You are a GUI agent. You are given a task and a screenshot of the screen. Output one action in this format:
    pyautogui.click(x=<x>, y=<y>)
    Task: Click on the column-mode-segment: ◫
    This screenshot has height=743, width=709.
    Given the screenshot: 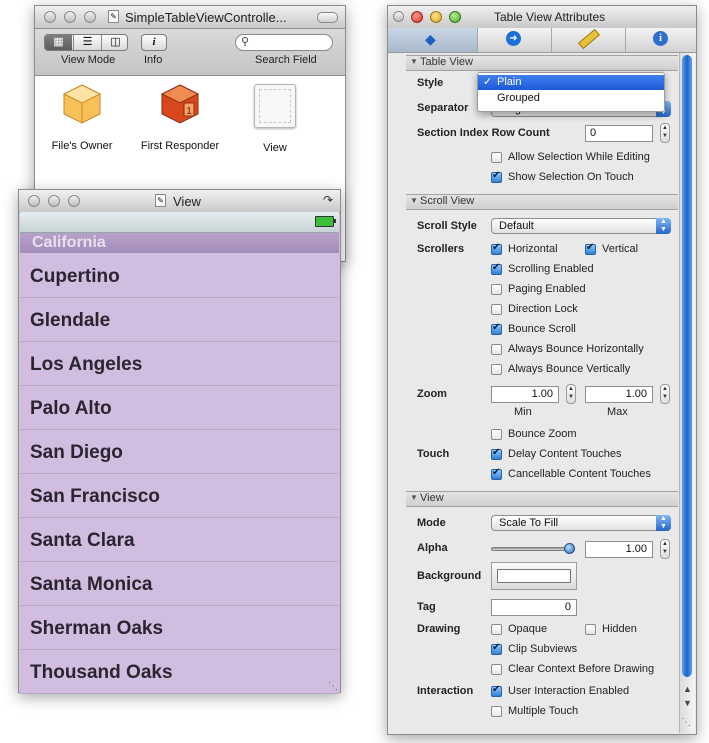 What is the action you would take?
    pyautogui.click(x=115, y=42)
    